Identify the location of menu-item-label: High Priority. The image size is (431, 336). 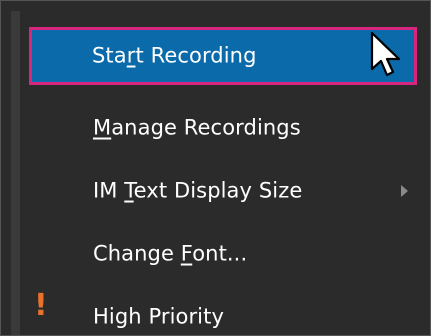
(158, 316).